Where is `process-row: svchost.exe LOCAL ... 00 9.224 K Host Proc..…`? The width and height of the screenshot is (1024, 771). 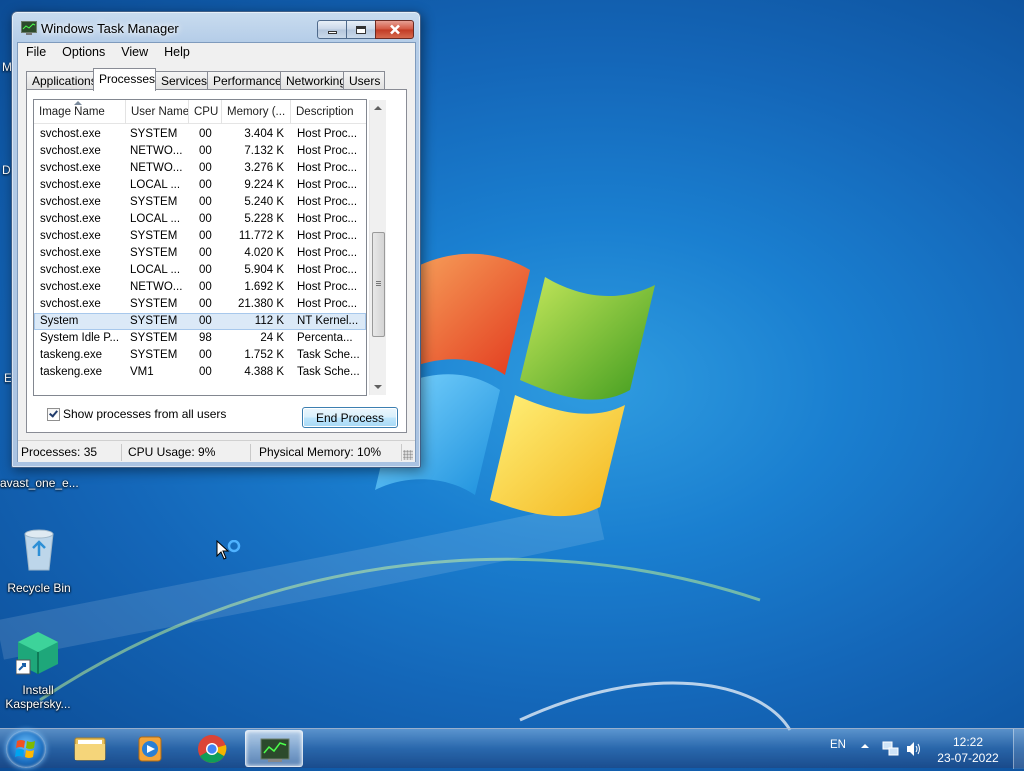
process-row: svchost.exe LOCAL ... 00 9.224 K Host Proc..… is located at coordinates (200, 185).